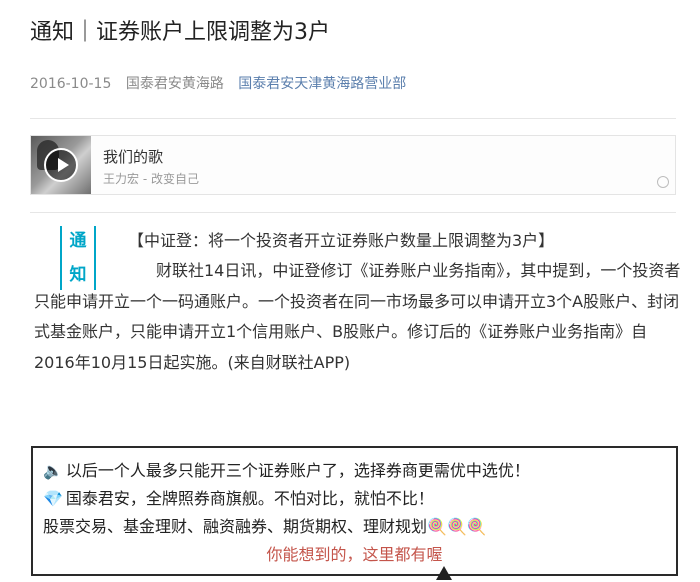 This screenshot has width=700, height=582. I want to click on notice-headline-block: 【中证登：将一个投资者开立证券账户数量上限调整为3户】, so click(406, 241).